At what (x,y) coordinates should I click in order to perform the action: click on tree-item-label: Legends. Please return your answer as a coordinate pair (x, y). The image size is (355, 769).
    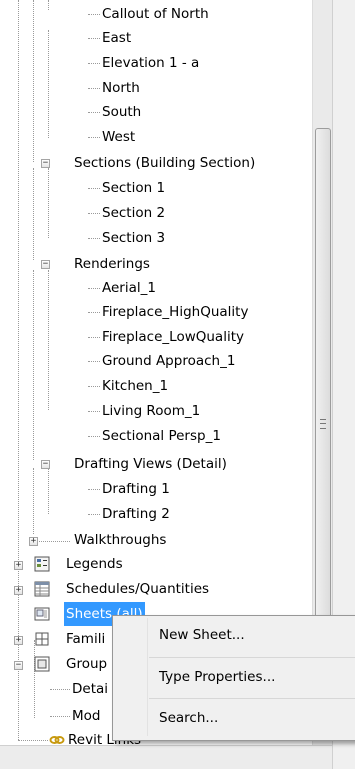
    Looking at the image, I should click on (94, 564).